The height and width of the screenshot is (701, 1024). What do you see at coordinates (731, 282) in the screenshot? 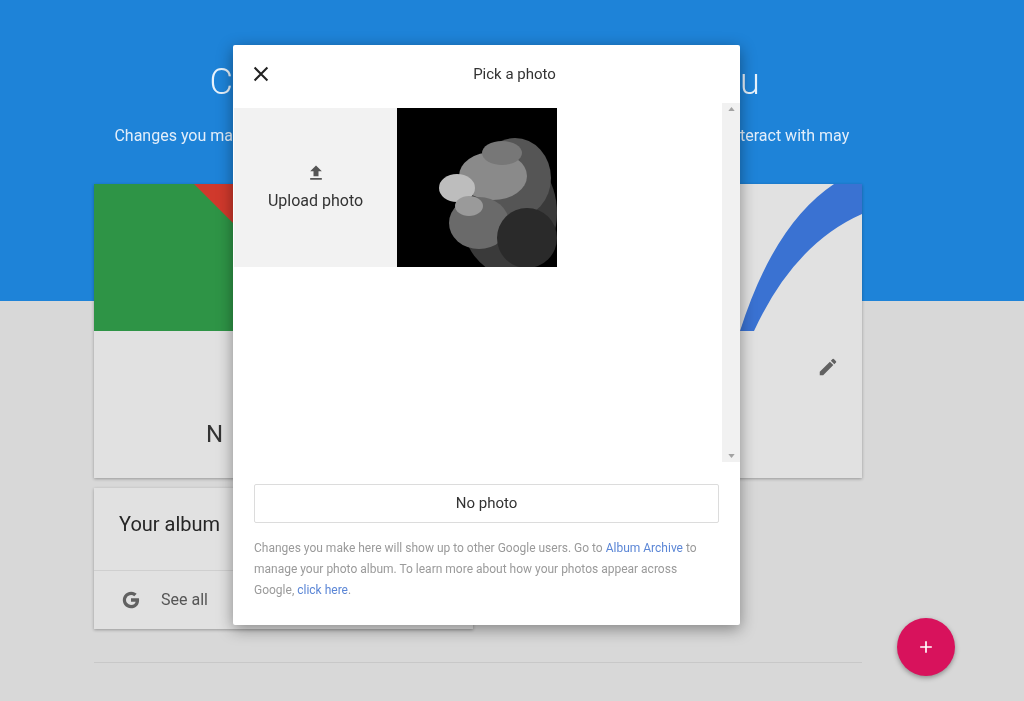
I see `scrollbar` at bounding box center [731, 282].